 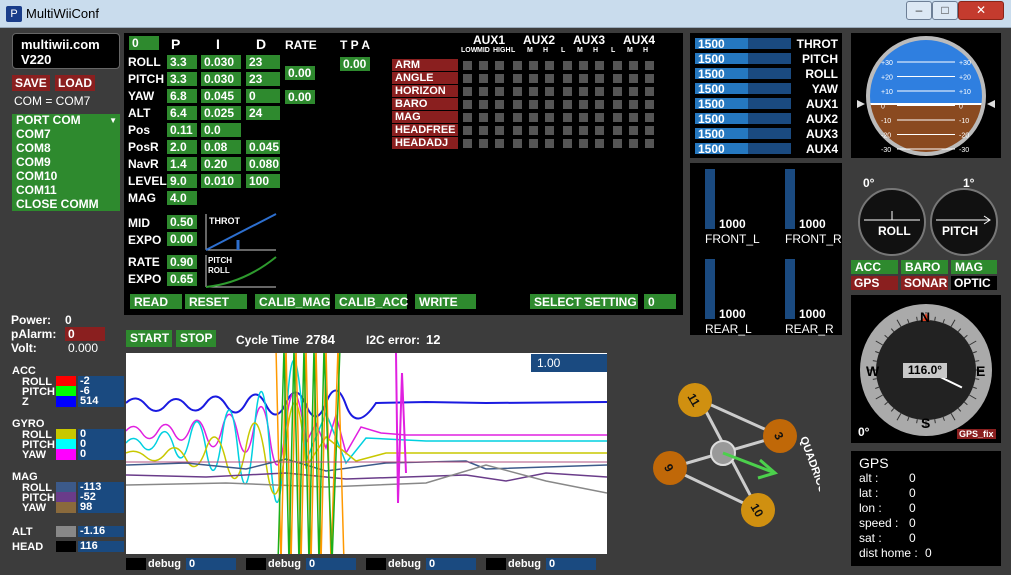 What do you see at coordinates (660, 301) in the screenshot?
I see `select-setting-value: 0` at bounding box center [660, 301].